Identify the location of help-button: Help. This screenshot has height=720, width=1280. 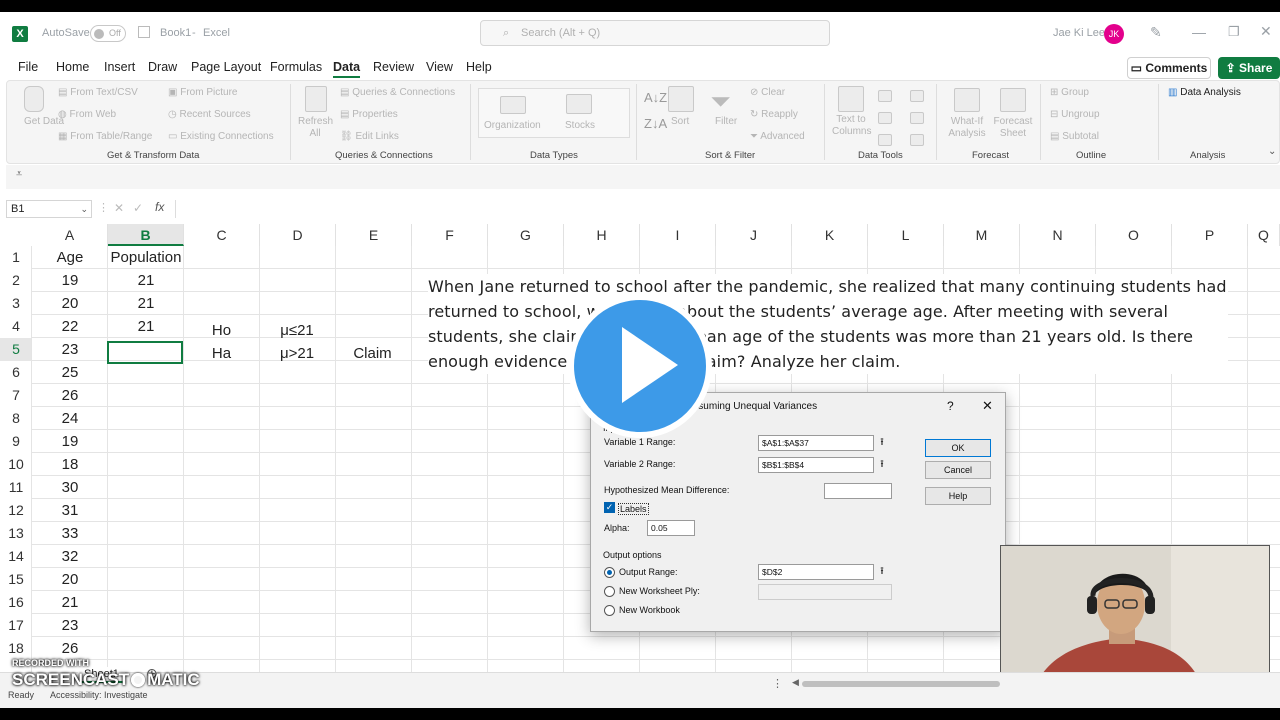
(958, 496).